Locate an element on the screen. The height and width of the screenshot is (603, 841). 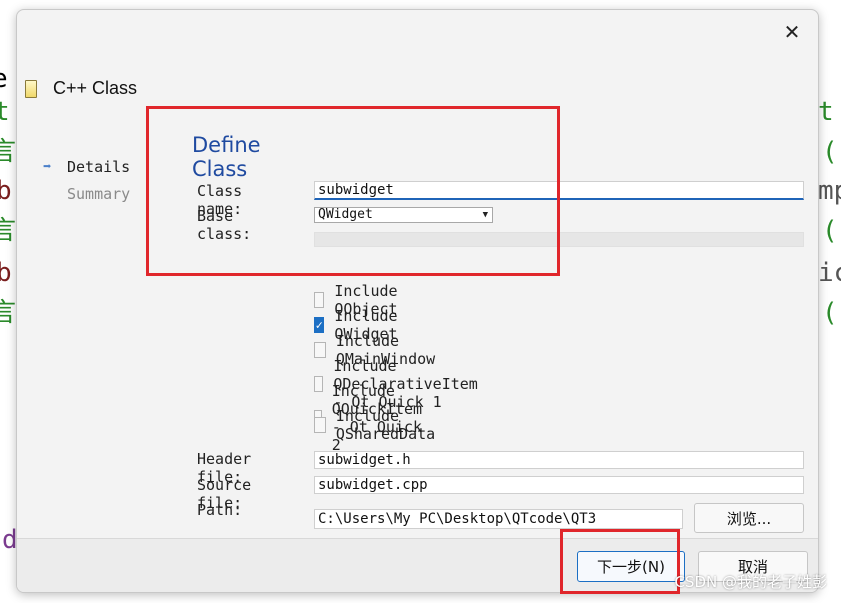
base-class-select: QWidget ▼ is located at coordinates (403, 215).